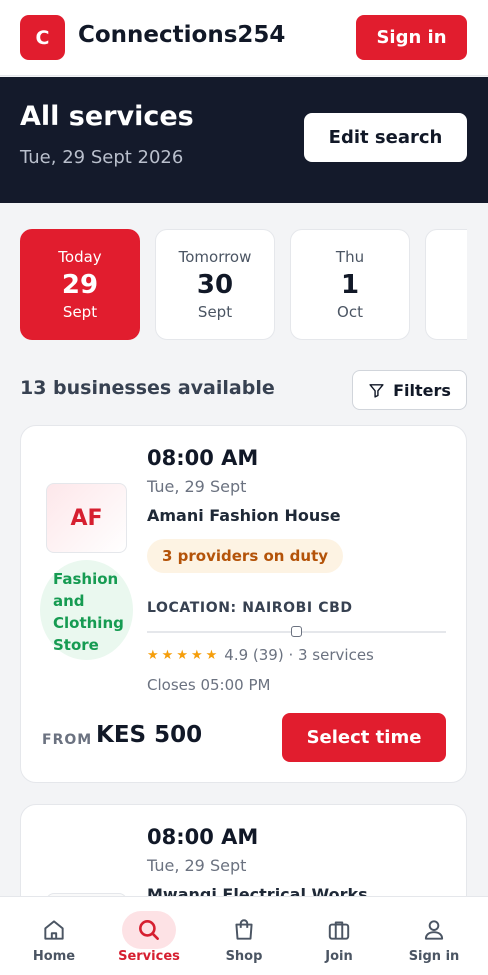 The height and width of the screenshot is (975, 488). Describe the element at coordinates (102, 157) in the screenshot. I see `search-date: Tue, 29 Sept 2026` at that location.